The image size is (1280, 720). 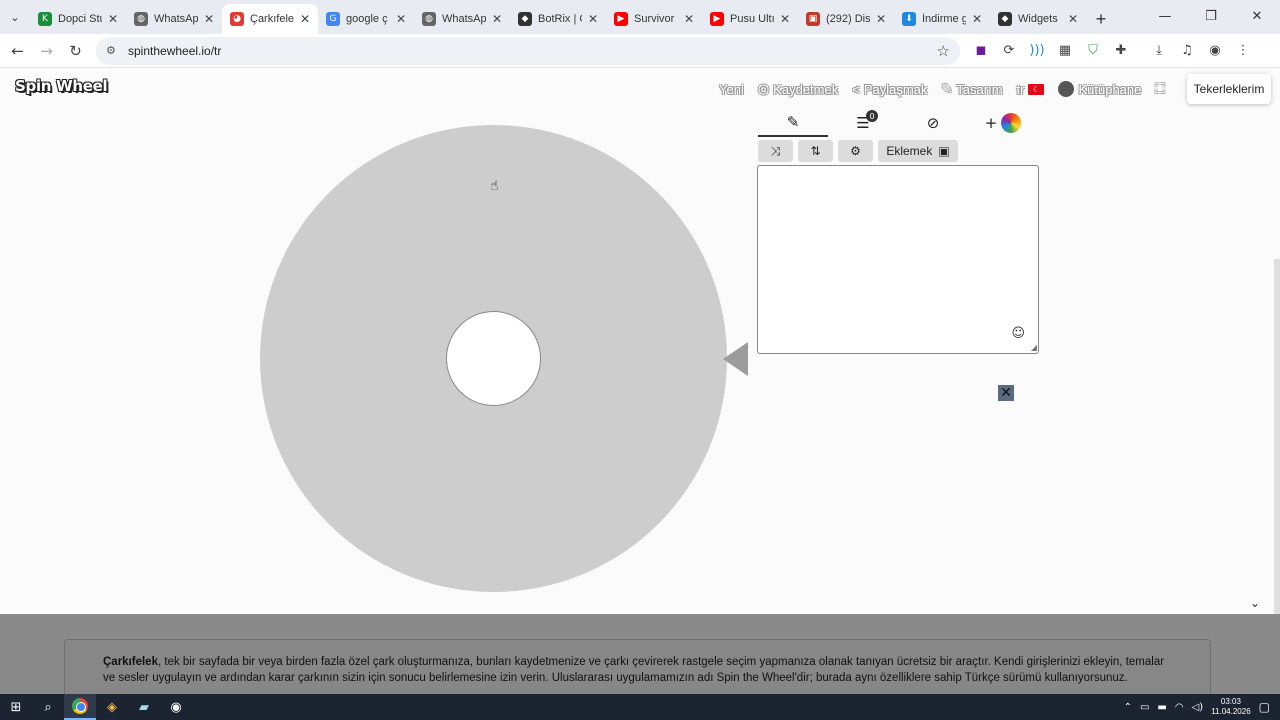 I want to click on wheel-hub, so click(x=493, y=358).